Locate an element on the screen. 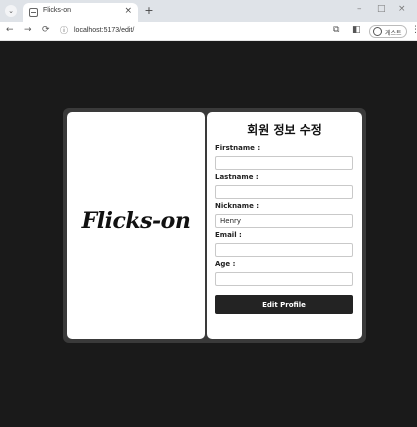 The width and height of the screenshot is (417, 427). age-label: Age : is located at coordinates (225, 264).